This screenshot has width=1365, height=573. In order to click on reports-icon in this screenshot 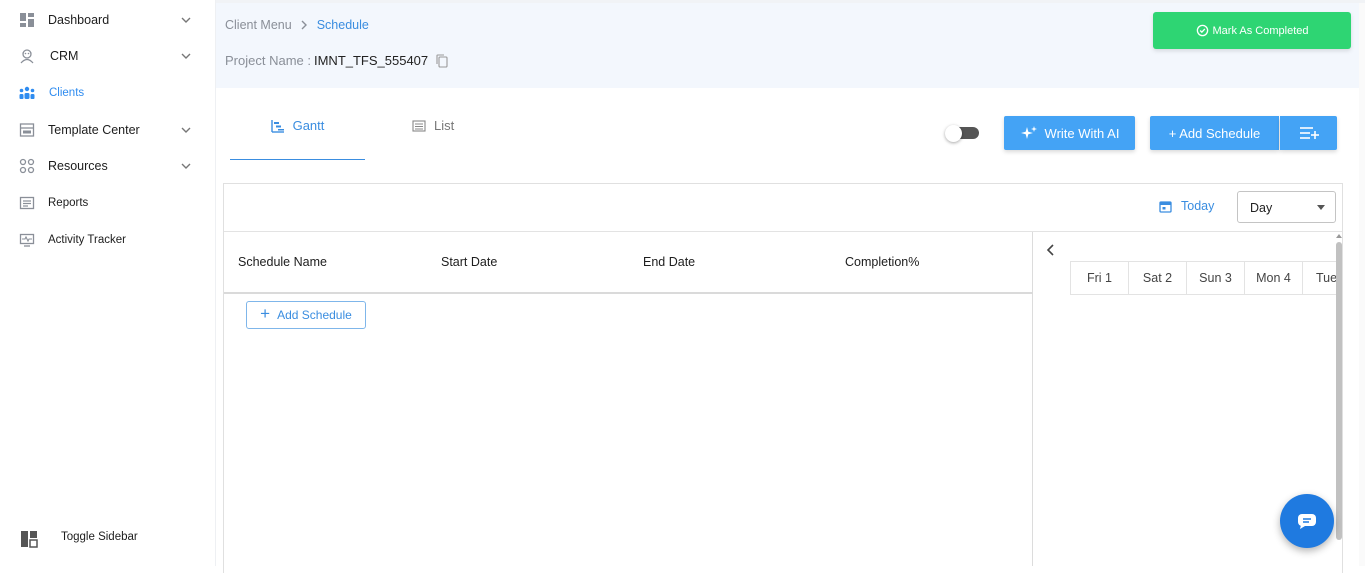, I will do `click(27, 203)`.